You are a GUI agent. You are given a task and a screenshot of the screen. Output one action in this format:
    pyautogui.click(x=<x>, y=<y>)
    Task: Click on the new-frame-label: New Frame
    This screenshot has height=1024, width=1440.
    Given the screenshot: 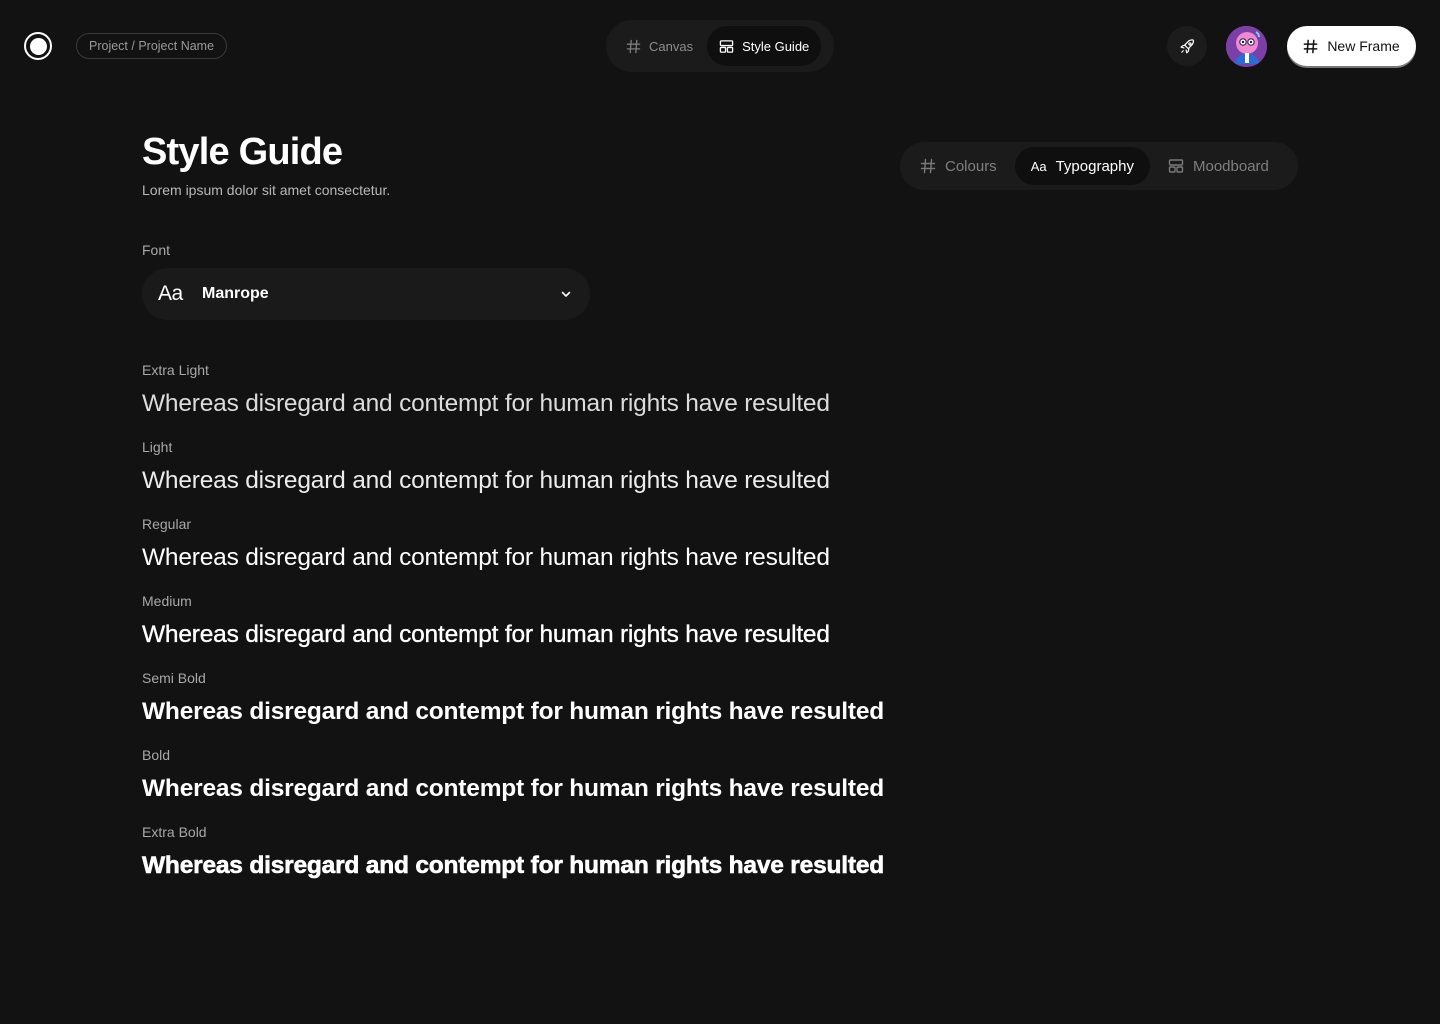 What is the action you would take?
    pyautogui.click(x=1363, y=46)
    